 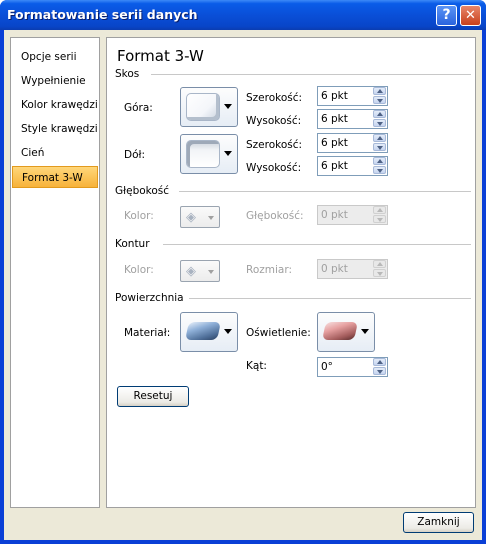 What do you see at coordinates (278, 333) in the screenshot?
I see `lighting-label: Oświetlenie:` at bounding box center [278, 333].